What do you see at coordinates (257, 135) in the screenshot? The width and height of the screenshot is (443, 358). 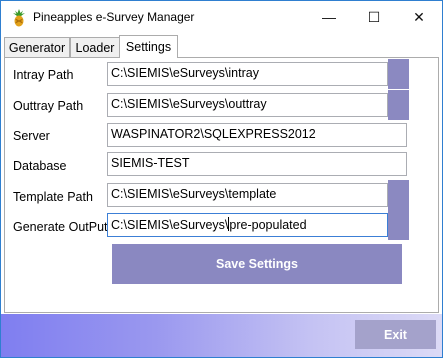 I see `server-input: WASPINATOR2\SQLEXPRESS2012` at bounding box center [257, 135].